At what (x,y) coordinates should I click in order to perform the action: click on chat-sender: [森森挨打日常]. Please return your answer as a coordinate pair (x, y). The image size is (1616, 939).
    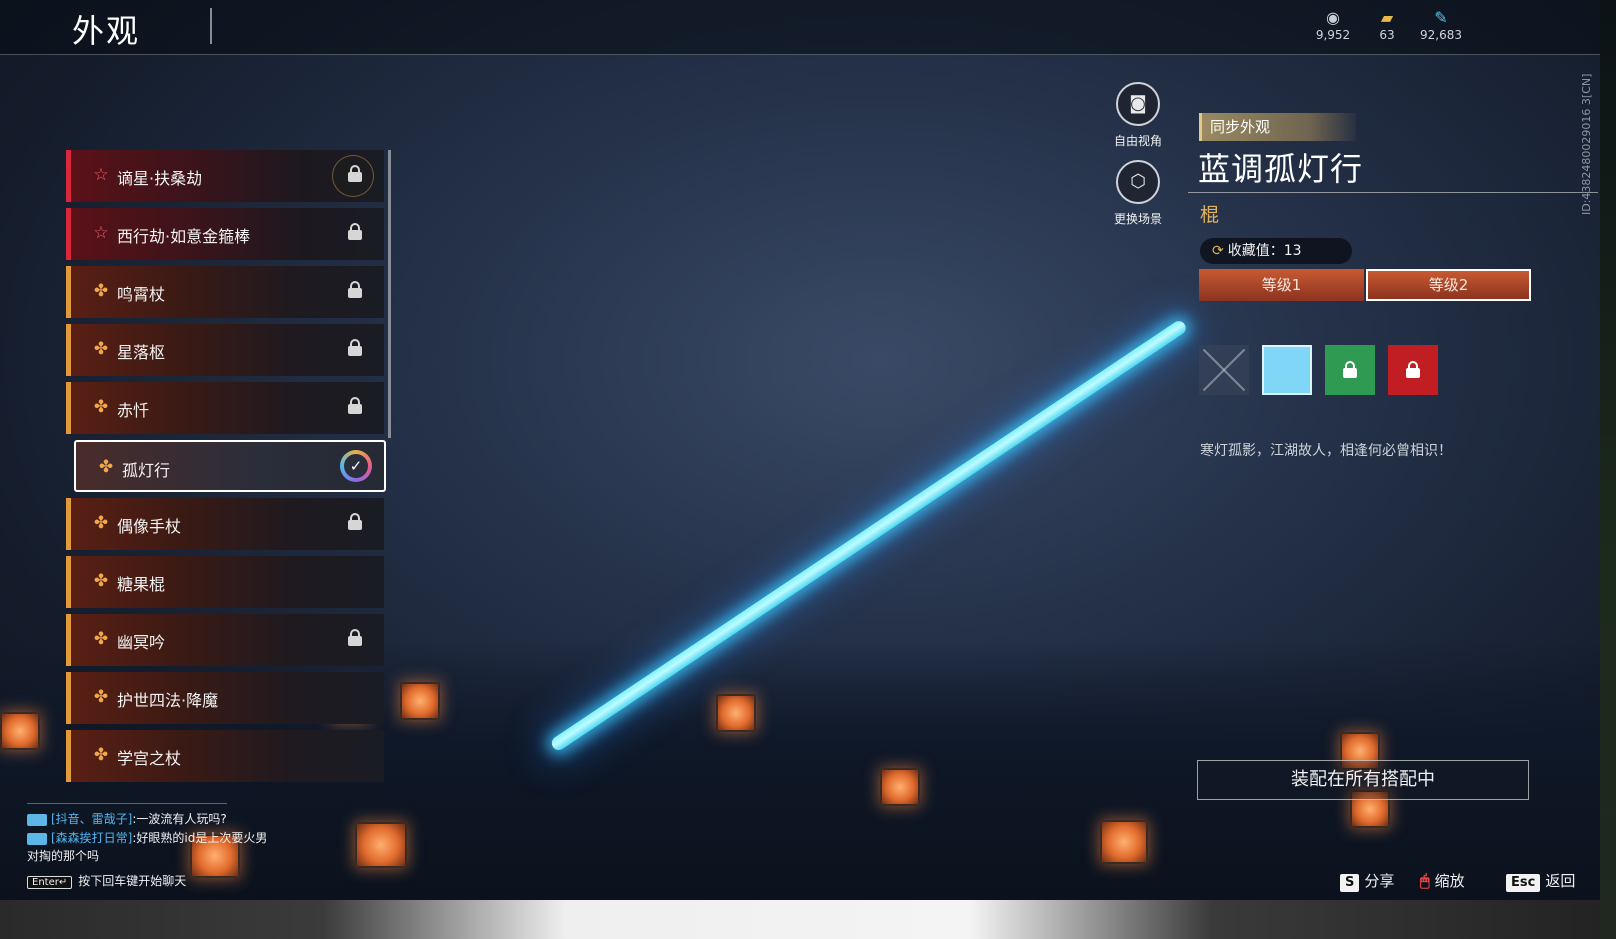
    Looking at the image, I should click on (91, 838).